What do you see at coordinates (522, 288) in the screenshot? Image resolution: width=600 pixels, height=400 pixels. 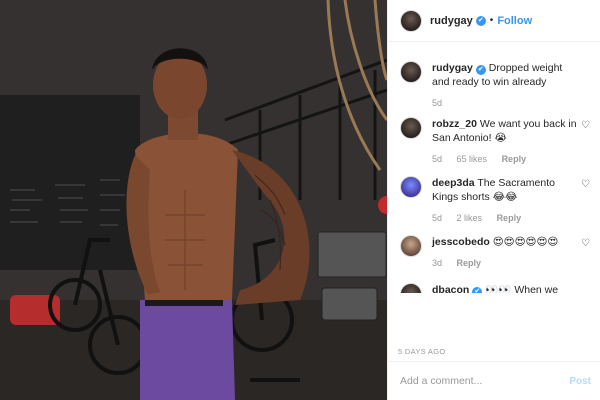 I see `comment-text: 👀👀 When we` at bounding box center [522, 288].